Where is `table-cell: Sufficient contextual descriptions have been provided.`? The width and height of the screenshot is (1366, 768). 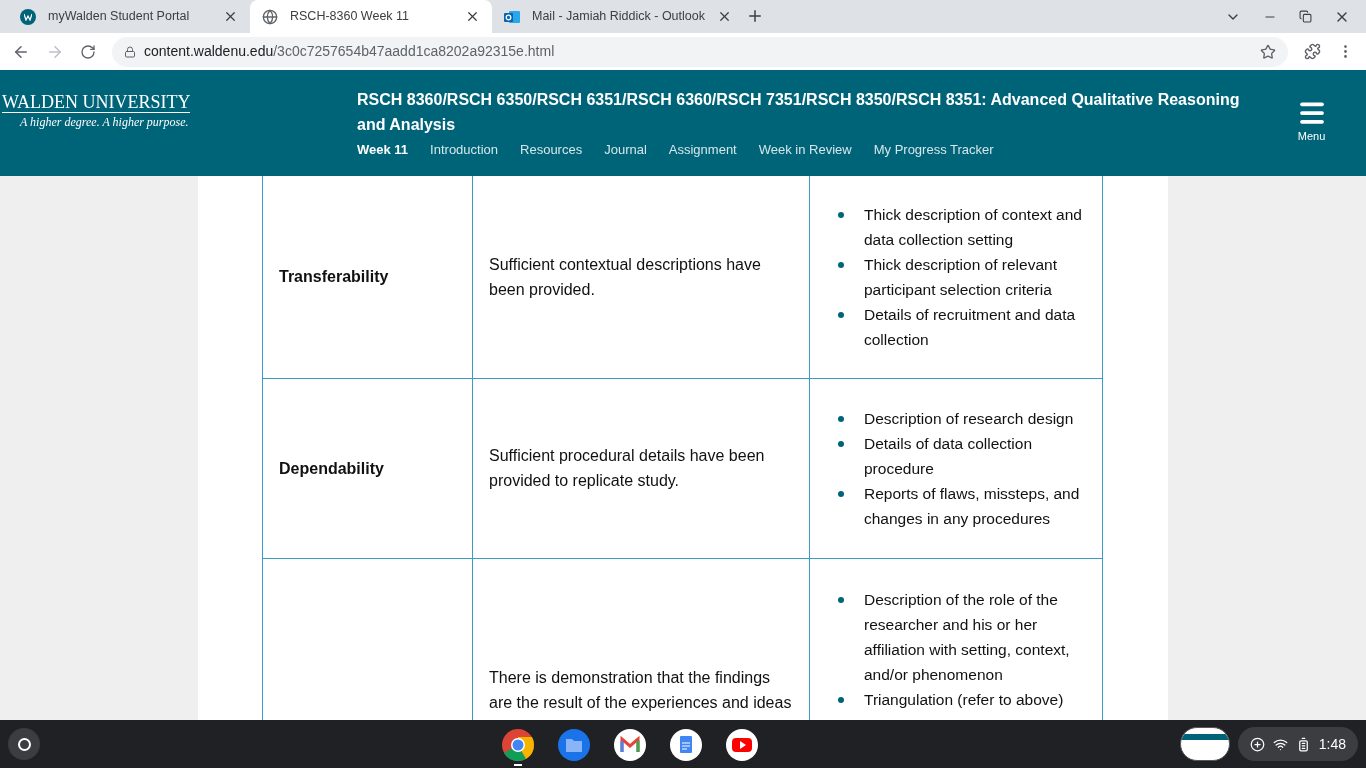
table-cell: Sufficient contextual descriptions have been provided. is located at coordinates (641, 277).